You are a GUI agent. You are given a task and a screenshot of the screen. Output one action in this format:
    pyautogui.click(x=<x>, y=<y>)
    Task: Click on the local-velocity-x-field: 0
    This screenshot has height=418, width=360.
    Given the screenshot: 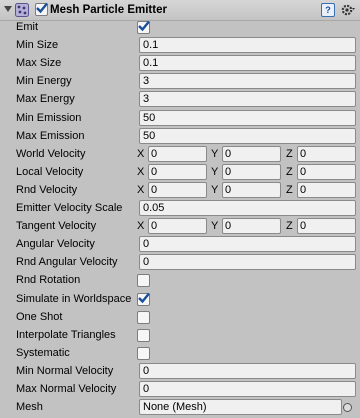 What is the action you would take?
    pyautogui.click(x=177, y=172)
    